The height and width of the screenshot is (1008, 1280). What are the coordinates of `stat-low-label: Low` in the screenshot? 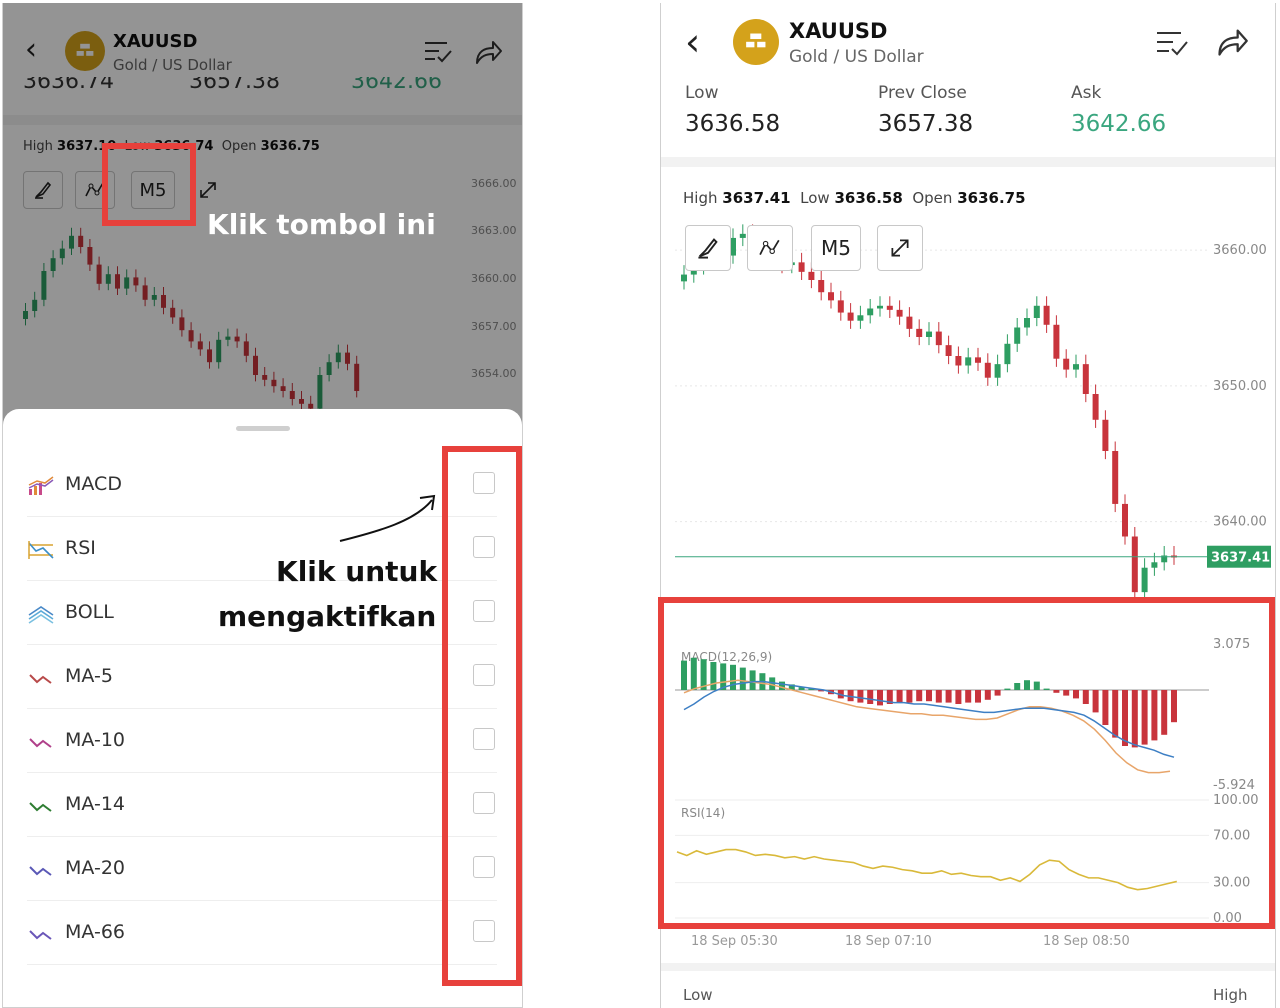 It's located at (702, 93).